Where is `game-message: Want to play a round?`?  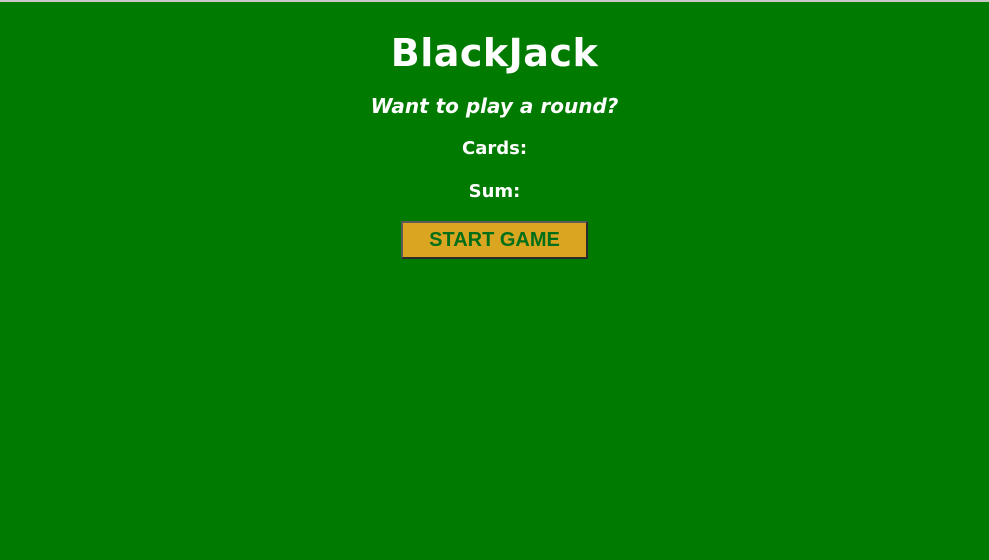 game-message: Want to play a round? is located at coordinates (494, 106).